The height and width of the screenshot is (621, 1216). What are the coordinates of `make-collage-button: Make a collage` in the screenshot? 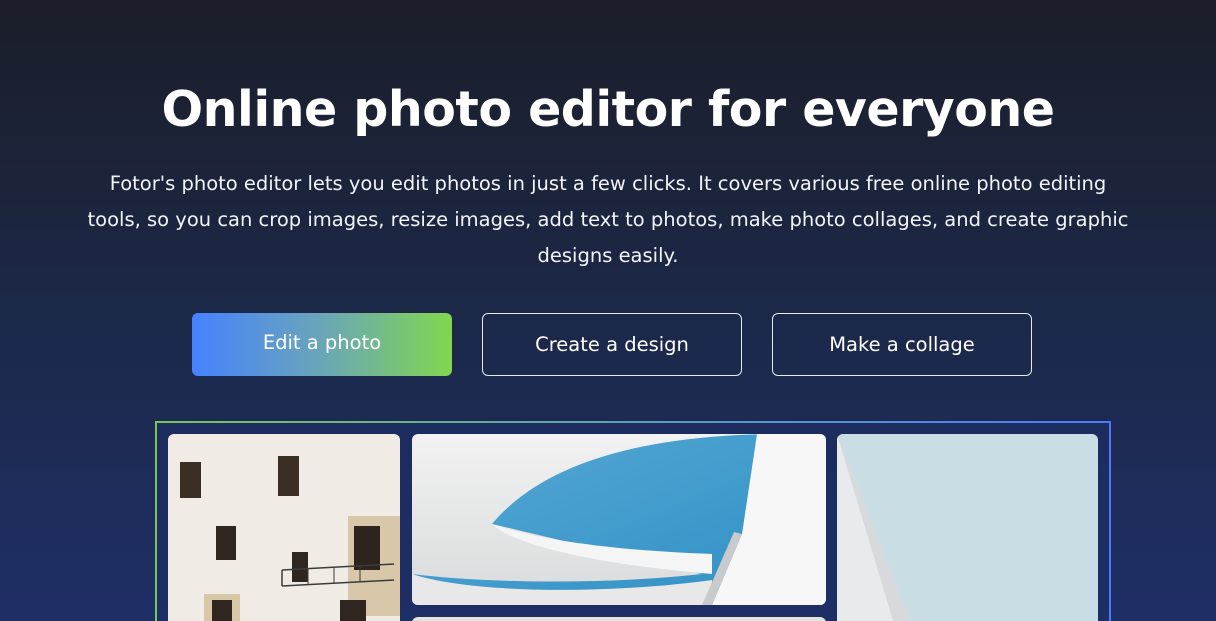 It's located at (902, 344).